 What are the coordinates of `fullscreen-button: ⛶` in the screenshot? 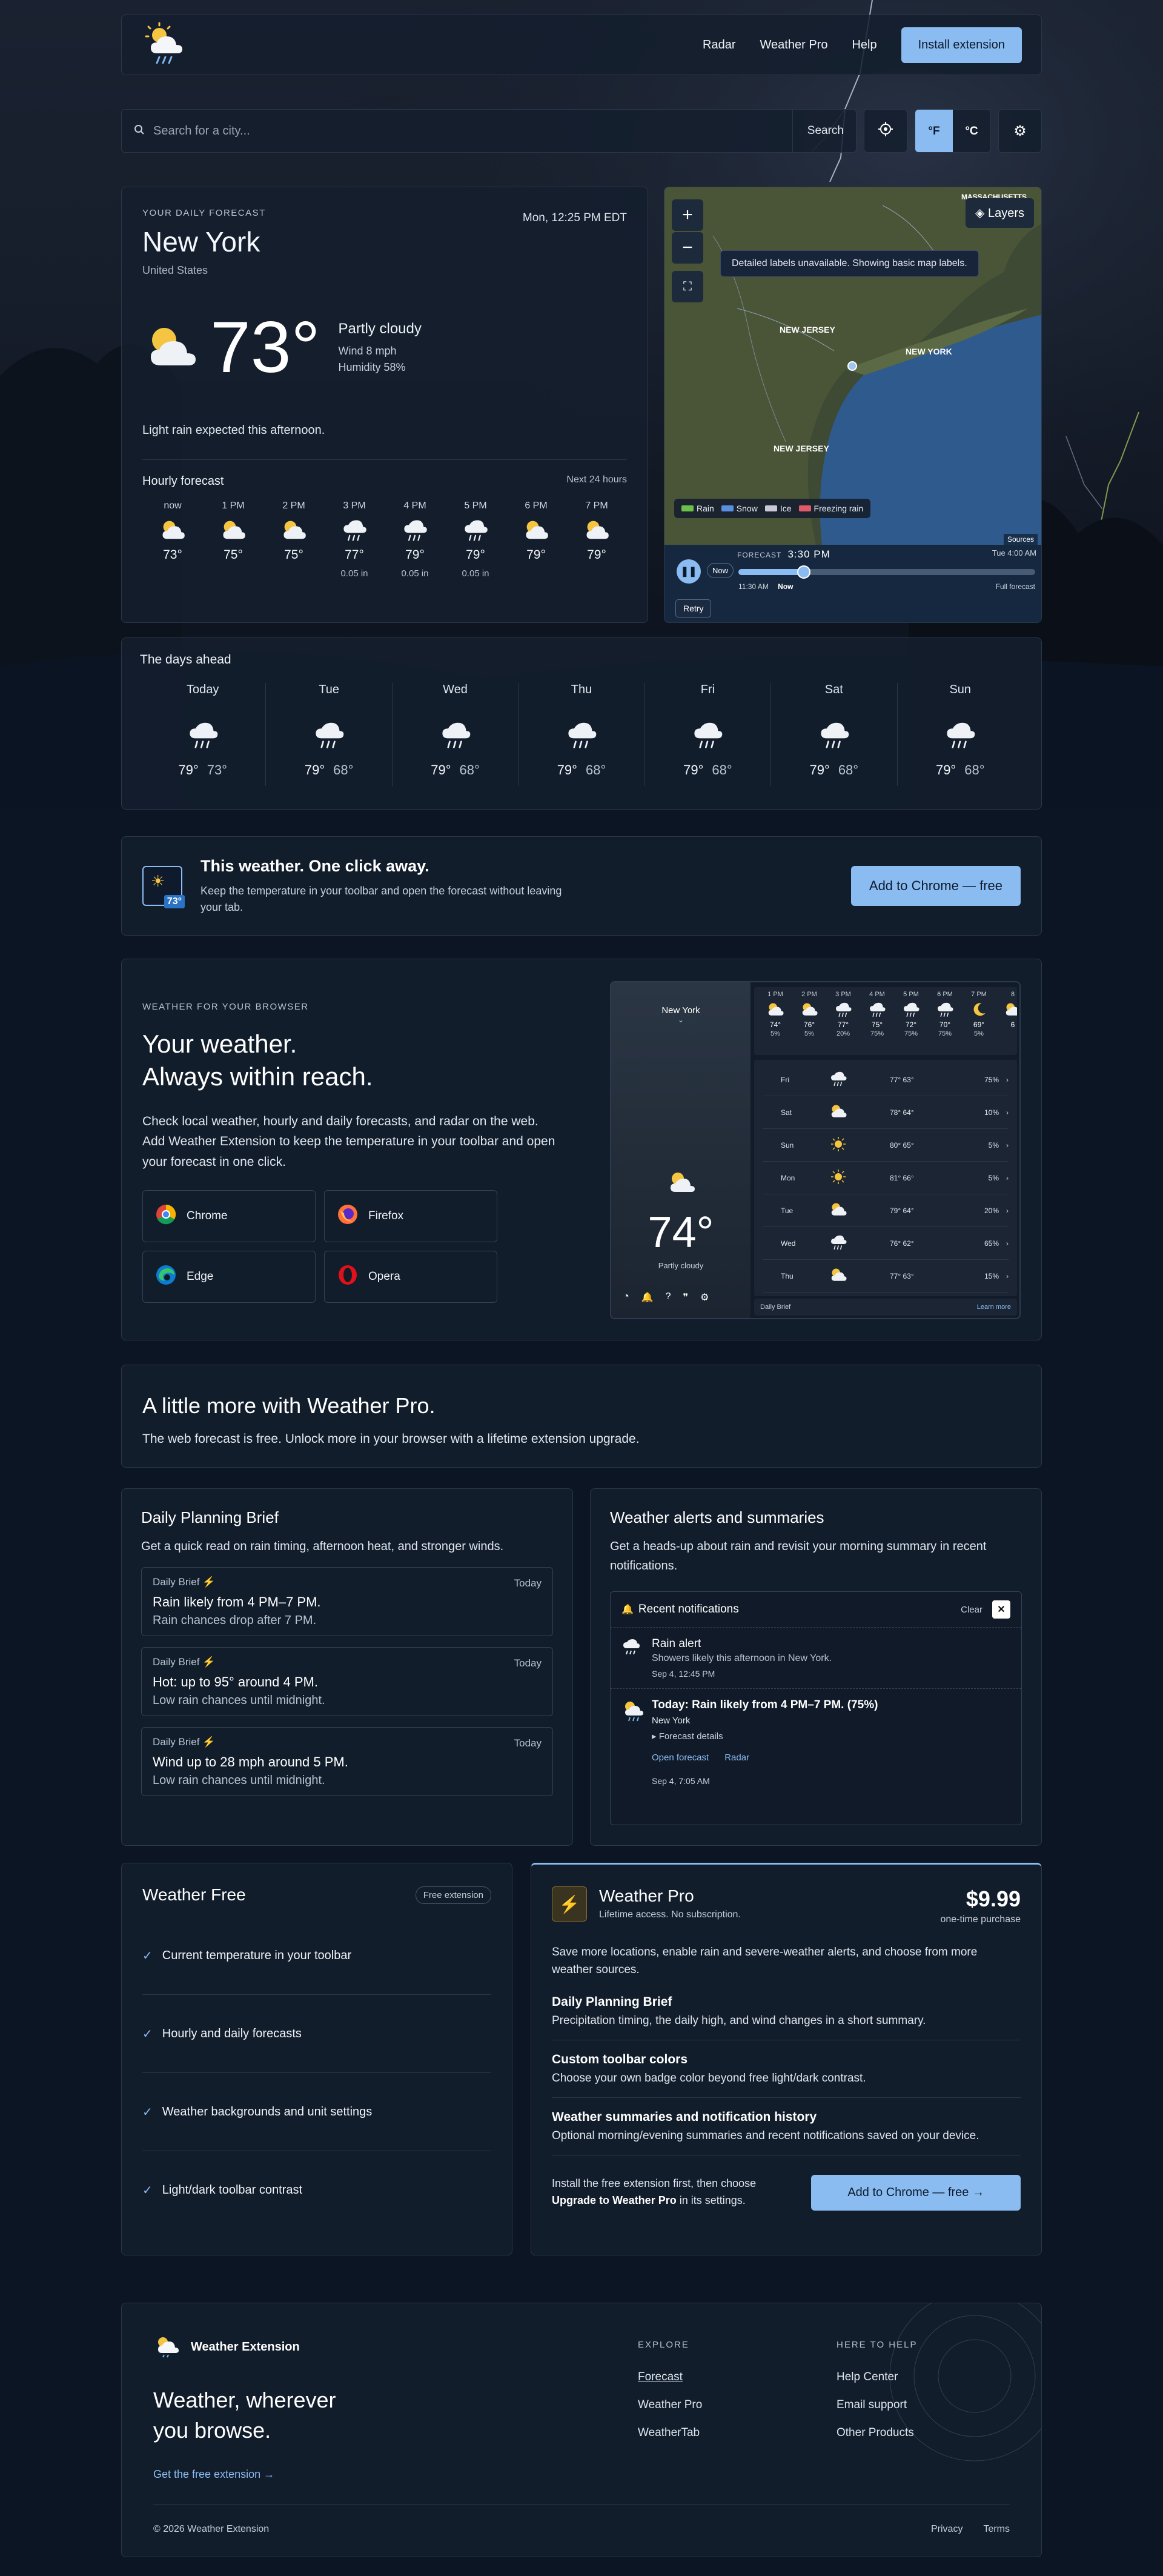 It's located at (687, 286).